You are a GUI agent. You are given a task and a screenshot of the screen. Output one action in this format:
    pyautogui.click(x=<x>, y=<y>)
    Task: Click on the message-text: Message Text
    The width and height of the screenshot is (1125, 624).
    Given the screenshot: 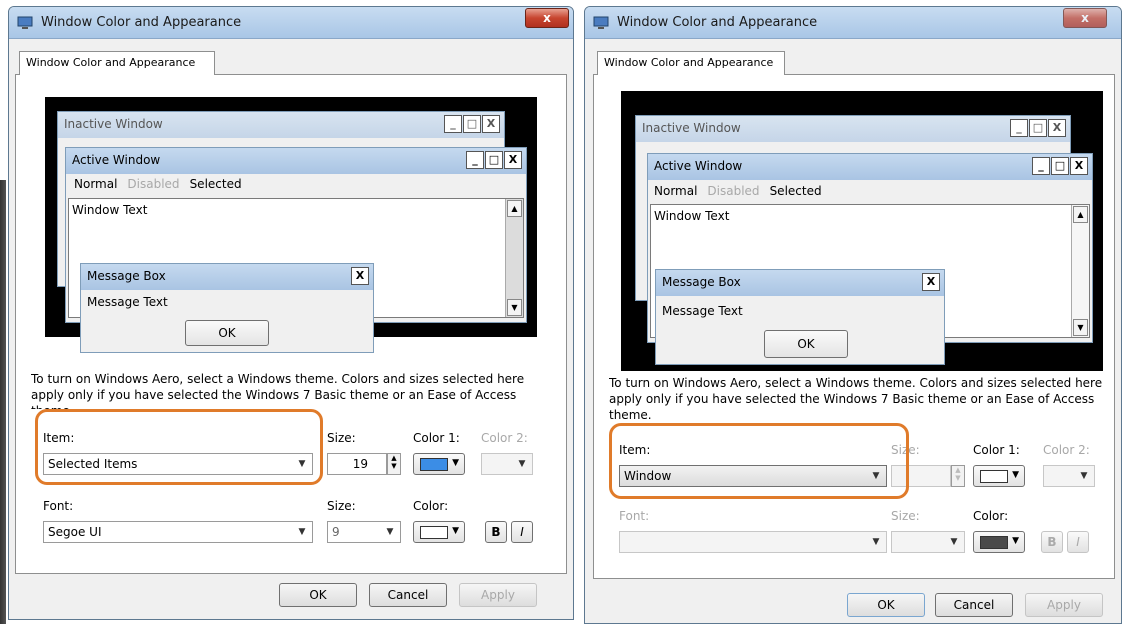 What is the action you would take?
    pyautogui.click(x=702, y=311)
    